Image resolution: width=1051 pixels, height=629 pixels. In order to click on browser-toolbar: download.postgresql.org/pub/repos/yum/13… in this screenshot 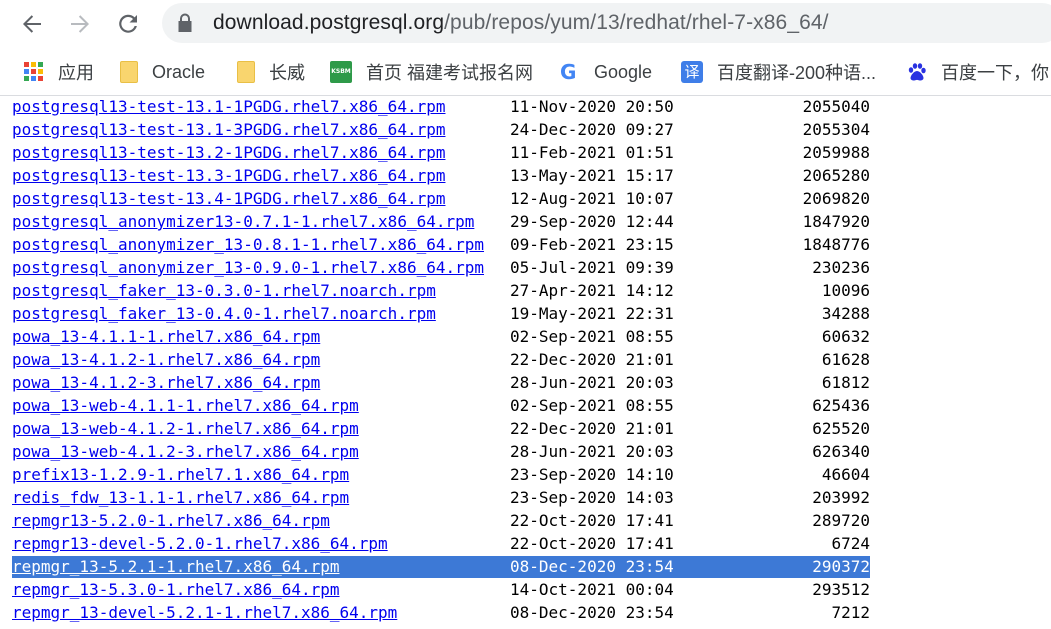, I will do `click(525, 24)`.